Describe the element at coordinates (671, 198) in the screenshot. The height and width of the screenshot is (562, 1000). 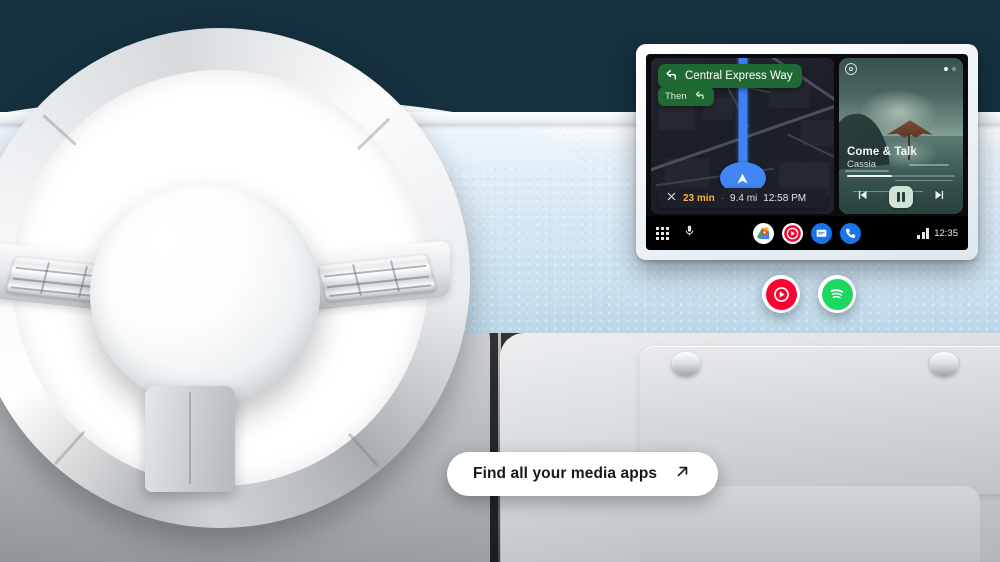
I see `close-icon` at that location.